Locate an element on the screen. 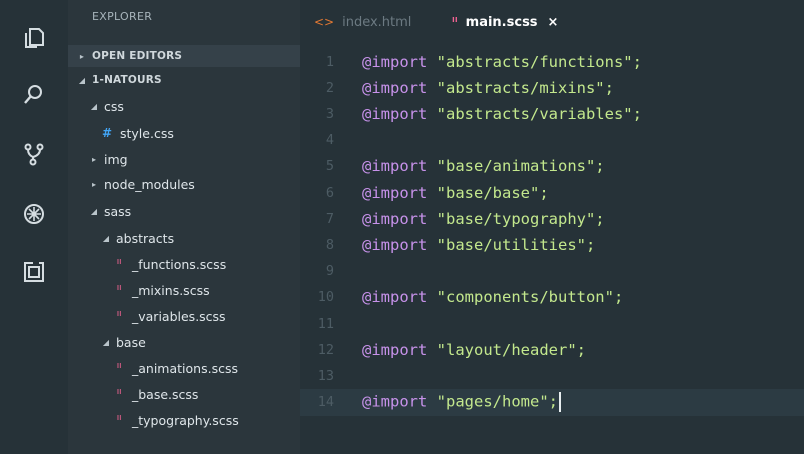 The height and width of the screenshot is (454, 804). line-number: 3 is located at coordinates (329, 113).